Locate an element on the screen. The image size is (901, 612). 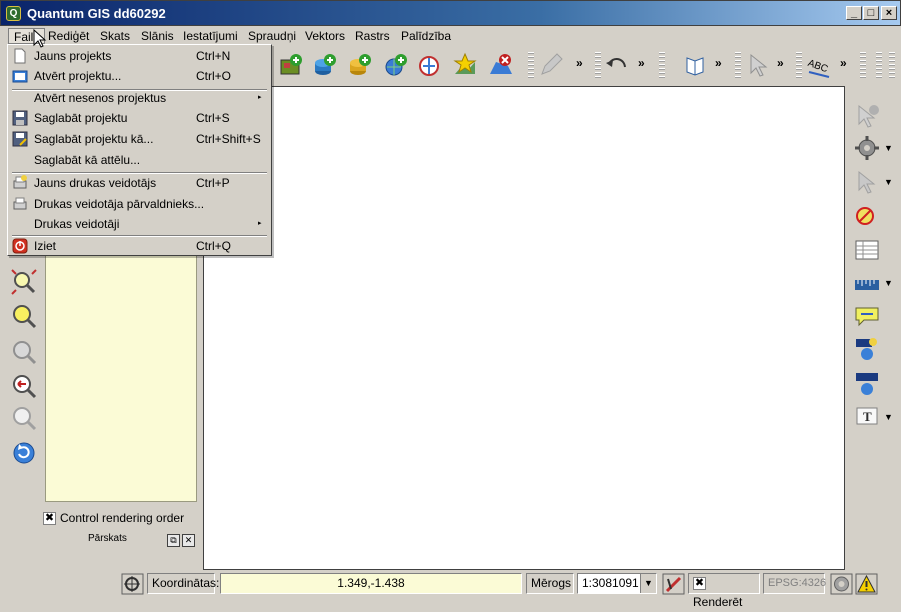
menu-edit: Rediģēt is located at coordinates (68, 36).